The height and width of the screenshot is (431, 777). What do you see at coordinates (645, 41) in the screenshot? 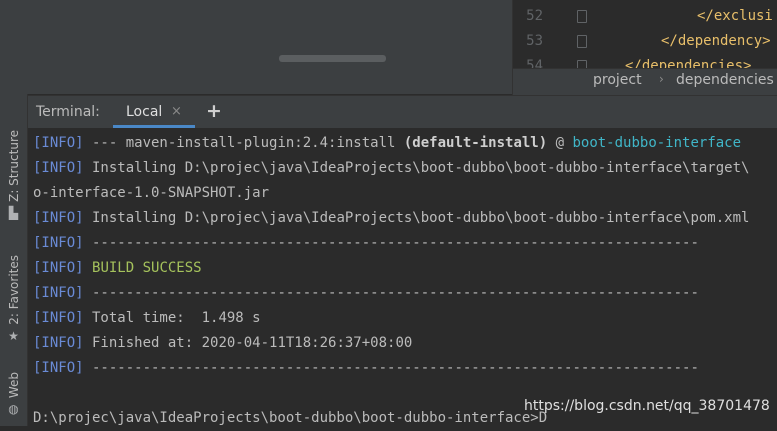
I see `editor-line: 53 </dependency>` at bounding box center [645, 41].